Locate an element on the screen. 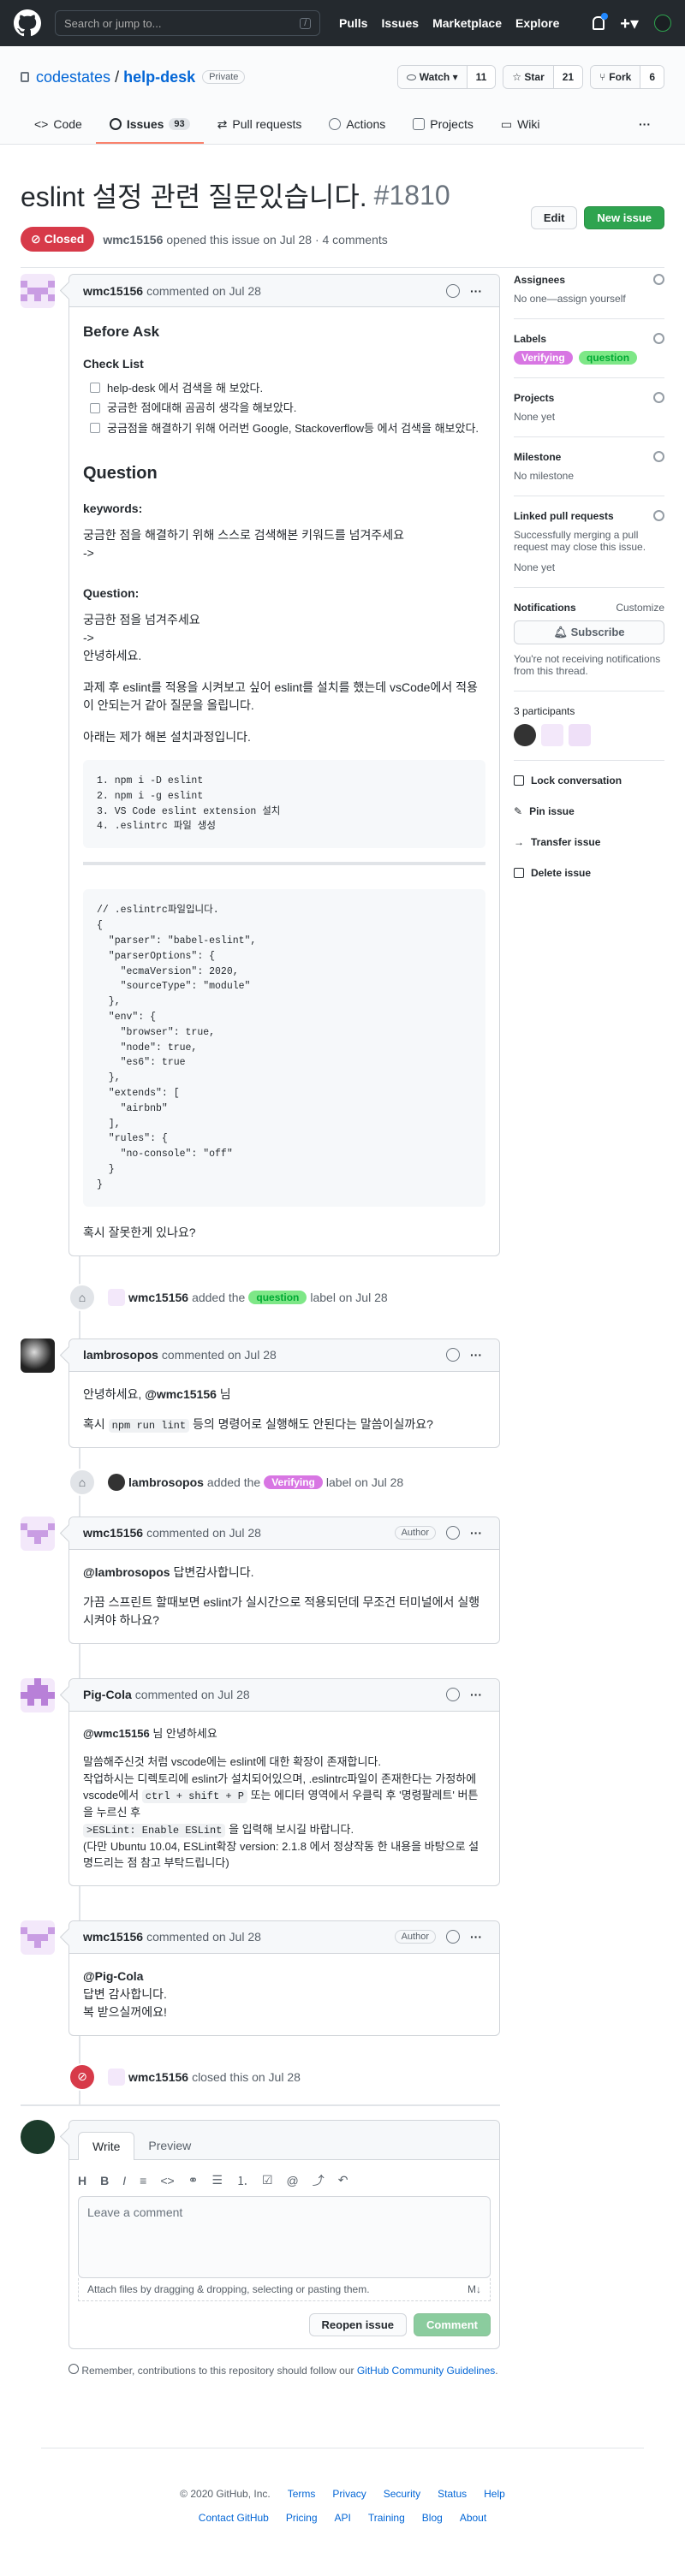 The image size is (685, 2576). nav-explore: Explore is located at coordinates (537, 23).